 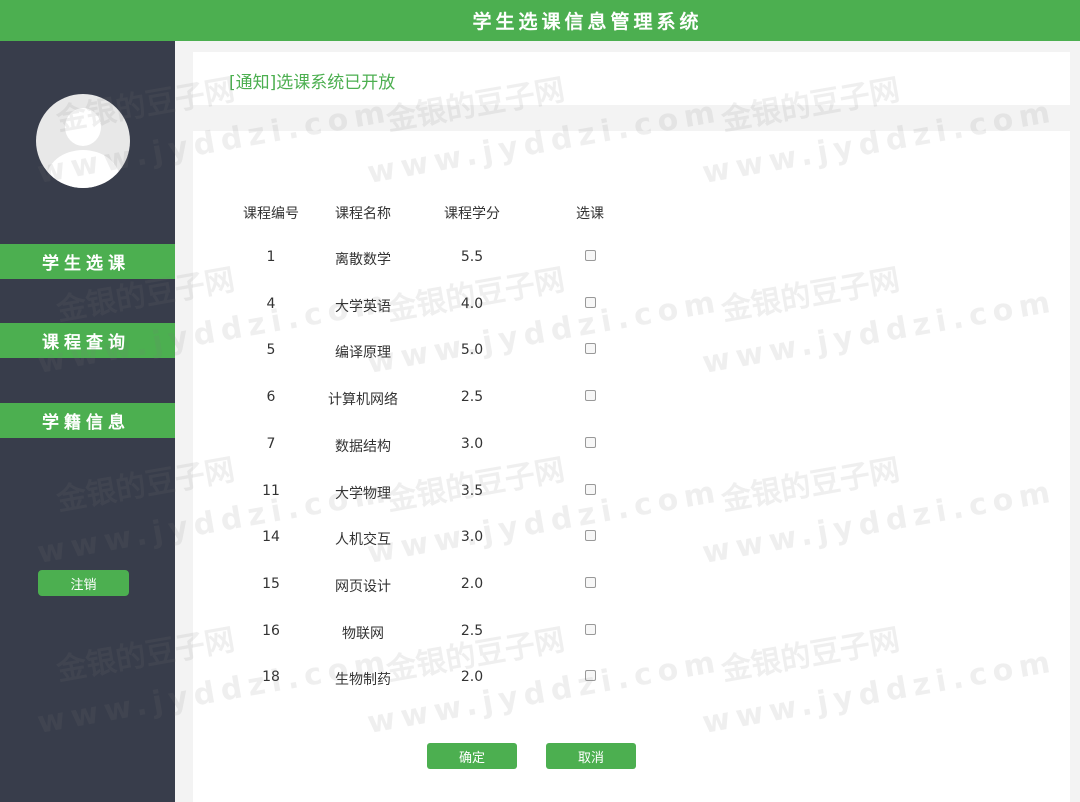 I want to click on course-name-cell: 物联网, so click(x=363, y=633).